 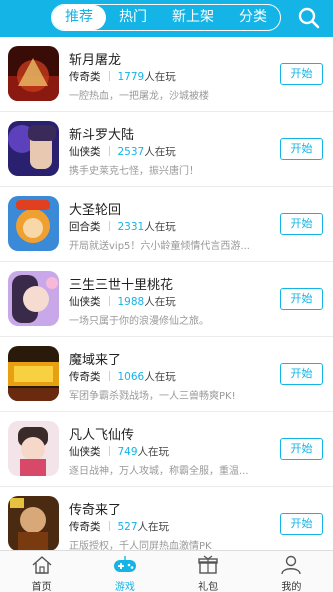 I want to click on game-meta: 仙侠类 1988人在玩, so click(x=122, y=301).